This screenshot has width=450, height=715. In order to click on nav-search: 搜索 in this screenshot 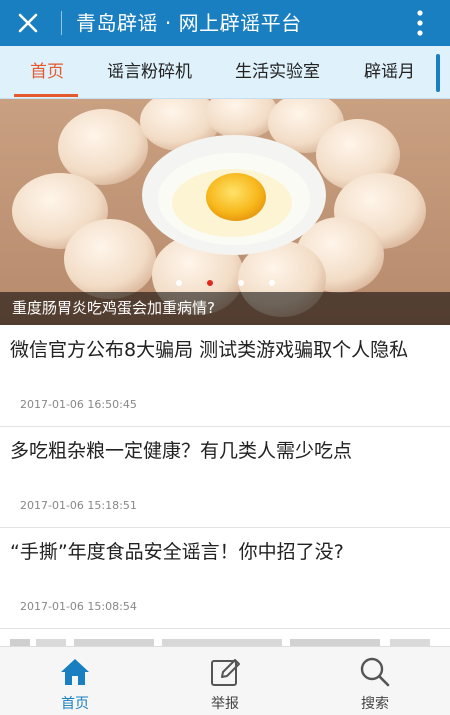, I will do `click(375, 681)`.